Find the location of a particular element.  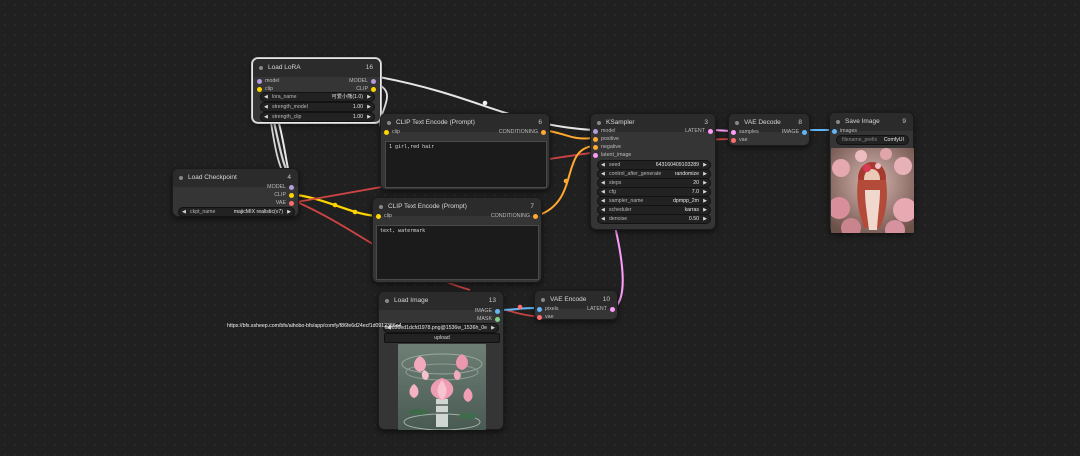

prompt-textarea: 1 girl,red hair is located at coordinates (466, 164).